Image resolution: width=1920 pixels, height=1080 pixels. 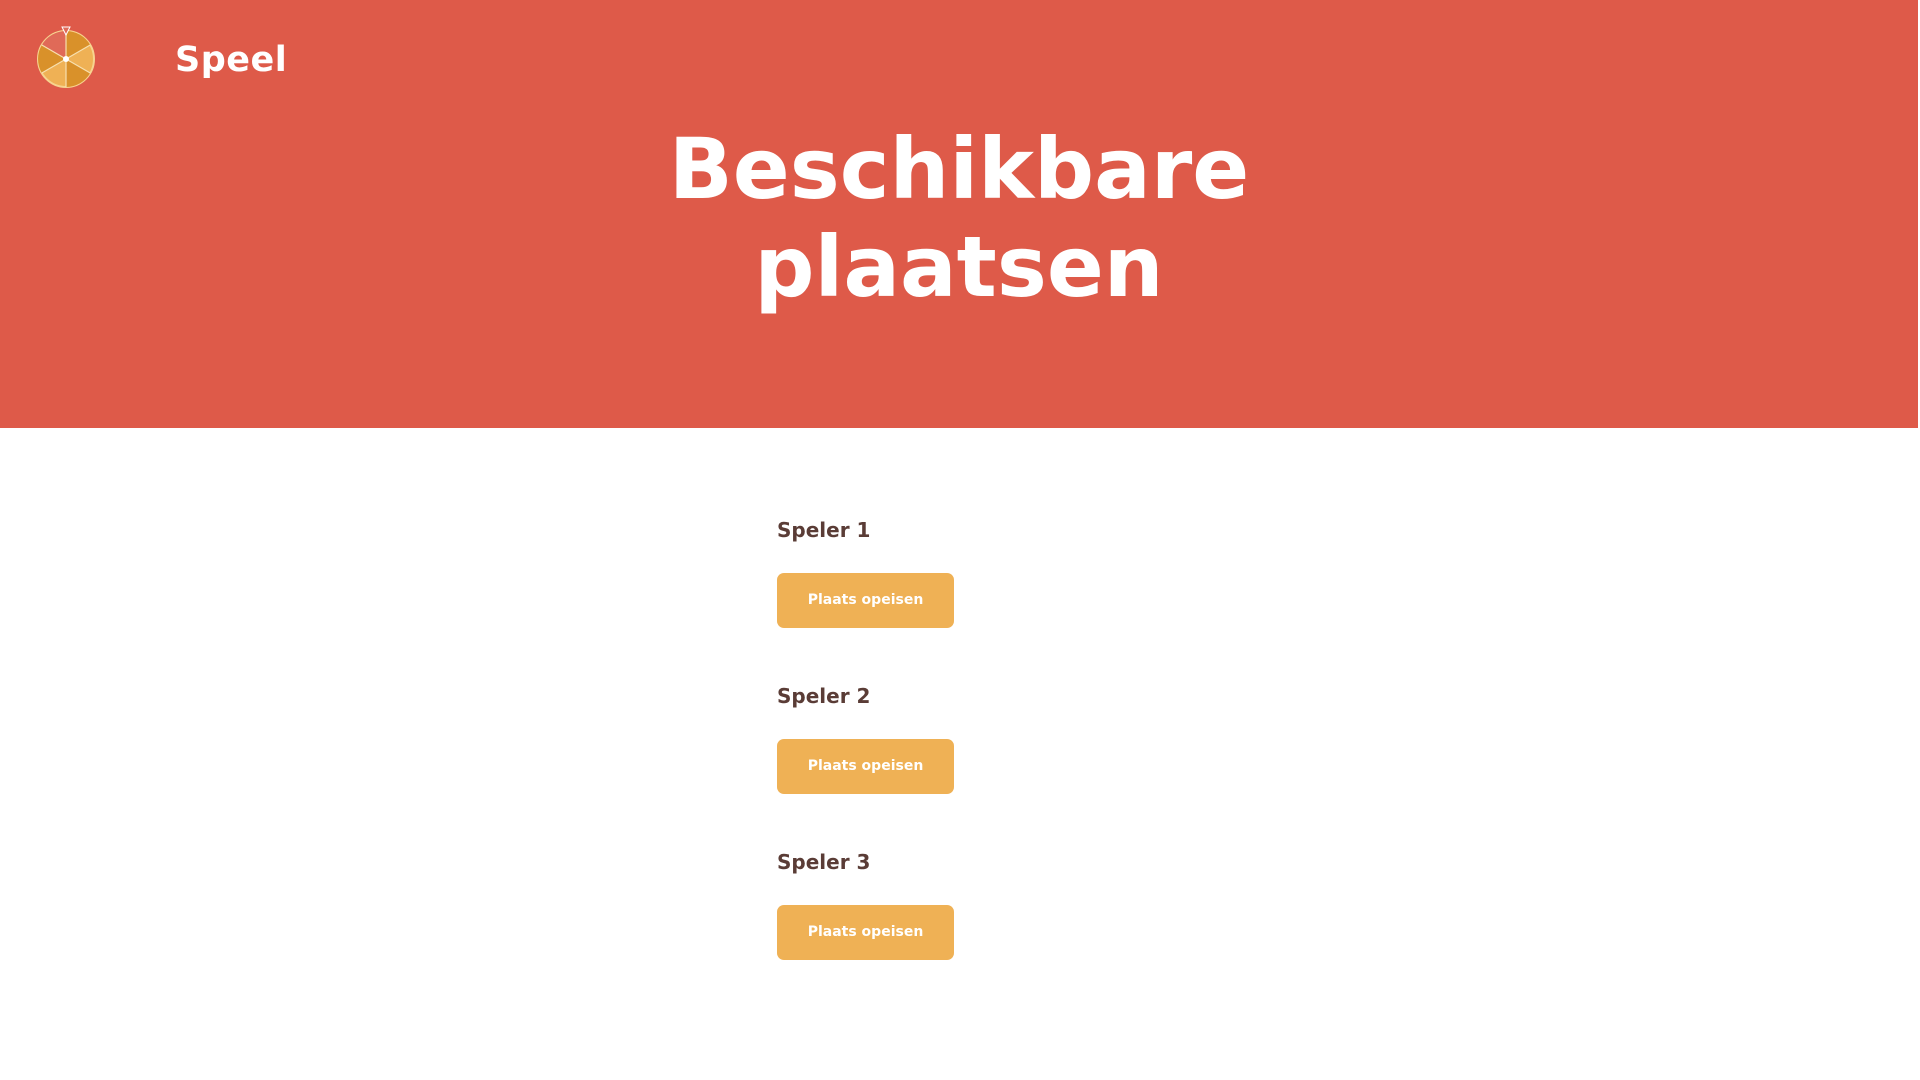 I want to click on player-slot-label: Speler 1, so click(x=824, y=530).